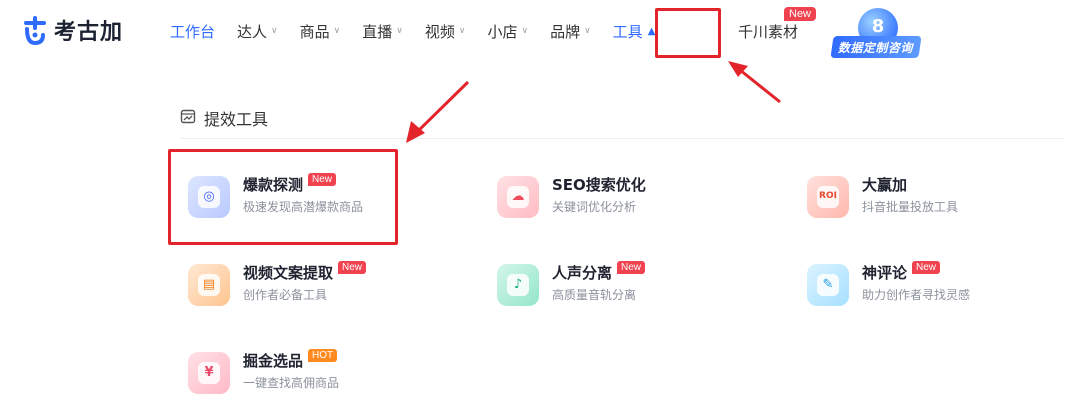  I want to click on nav-item-label: 商品, so click(314, 31).